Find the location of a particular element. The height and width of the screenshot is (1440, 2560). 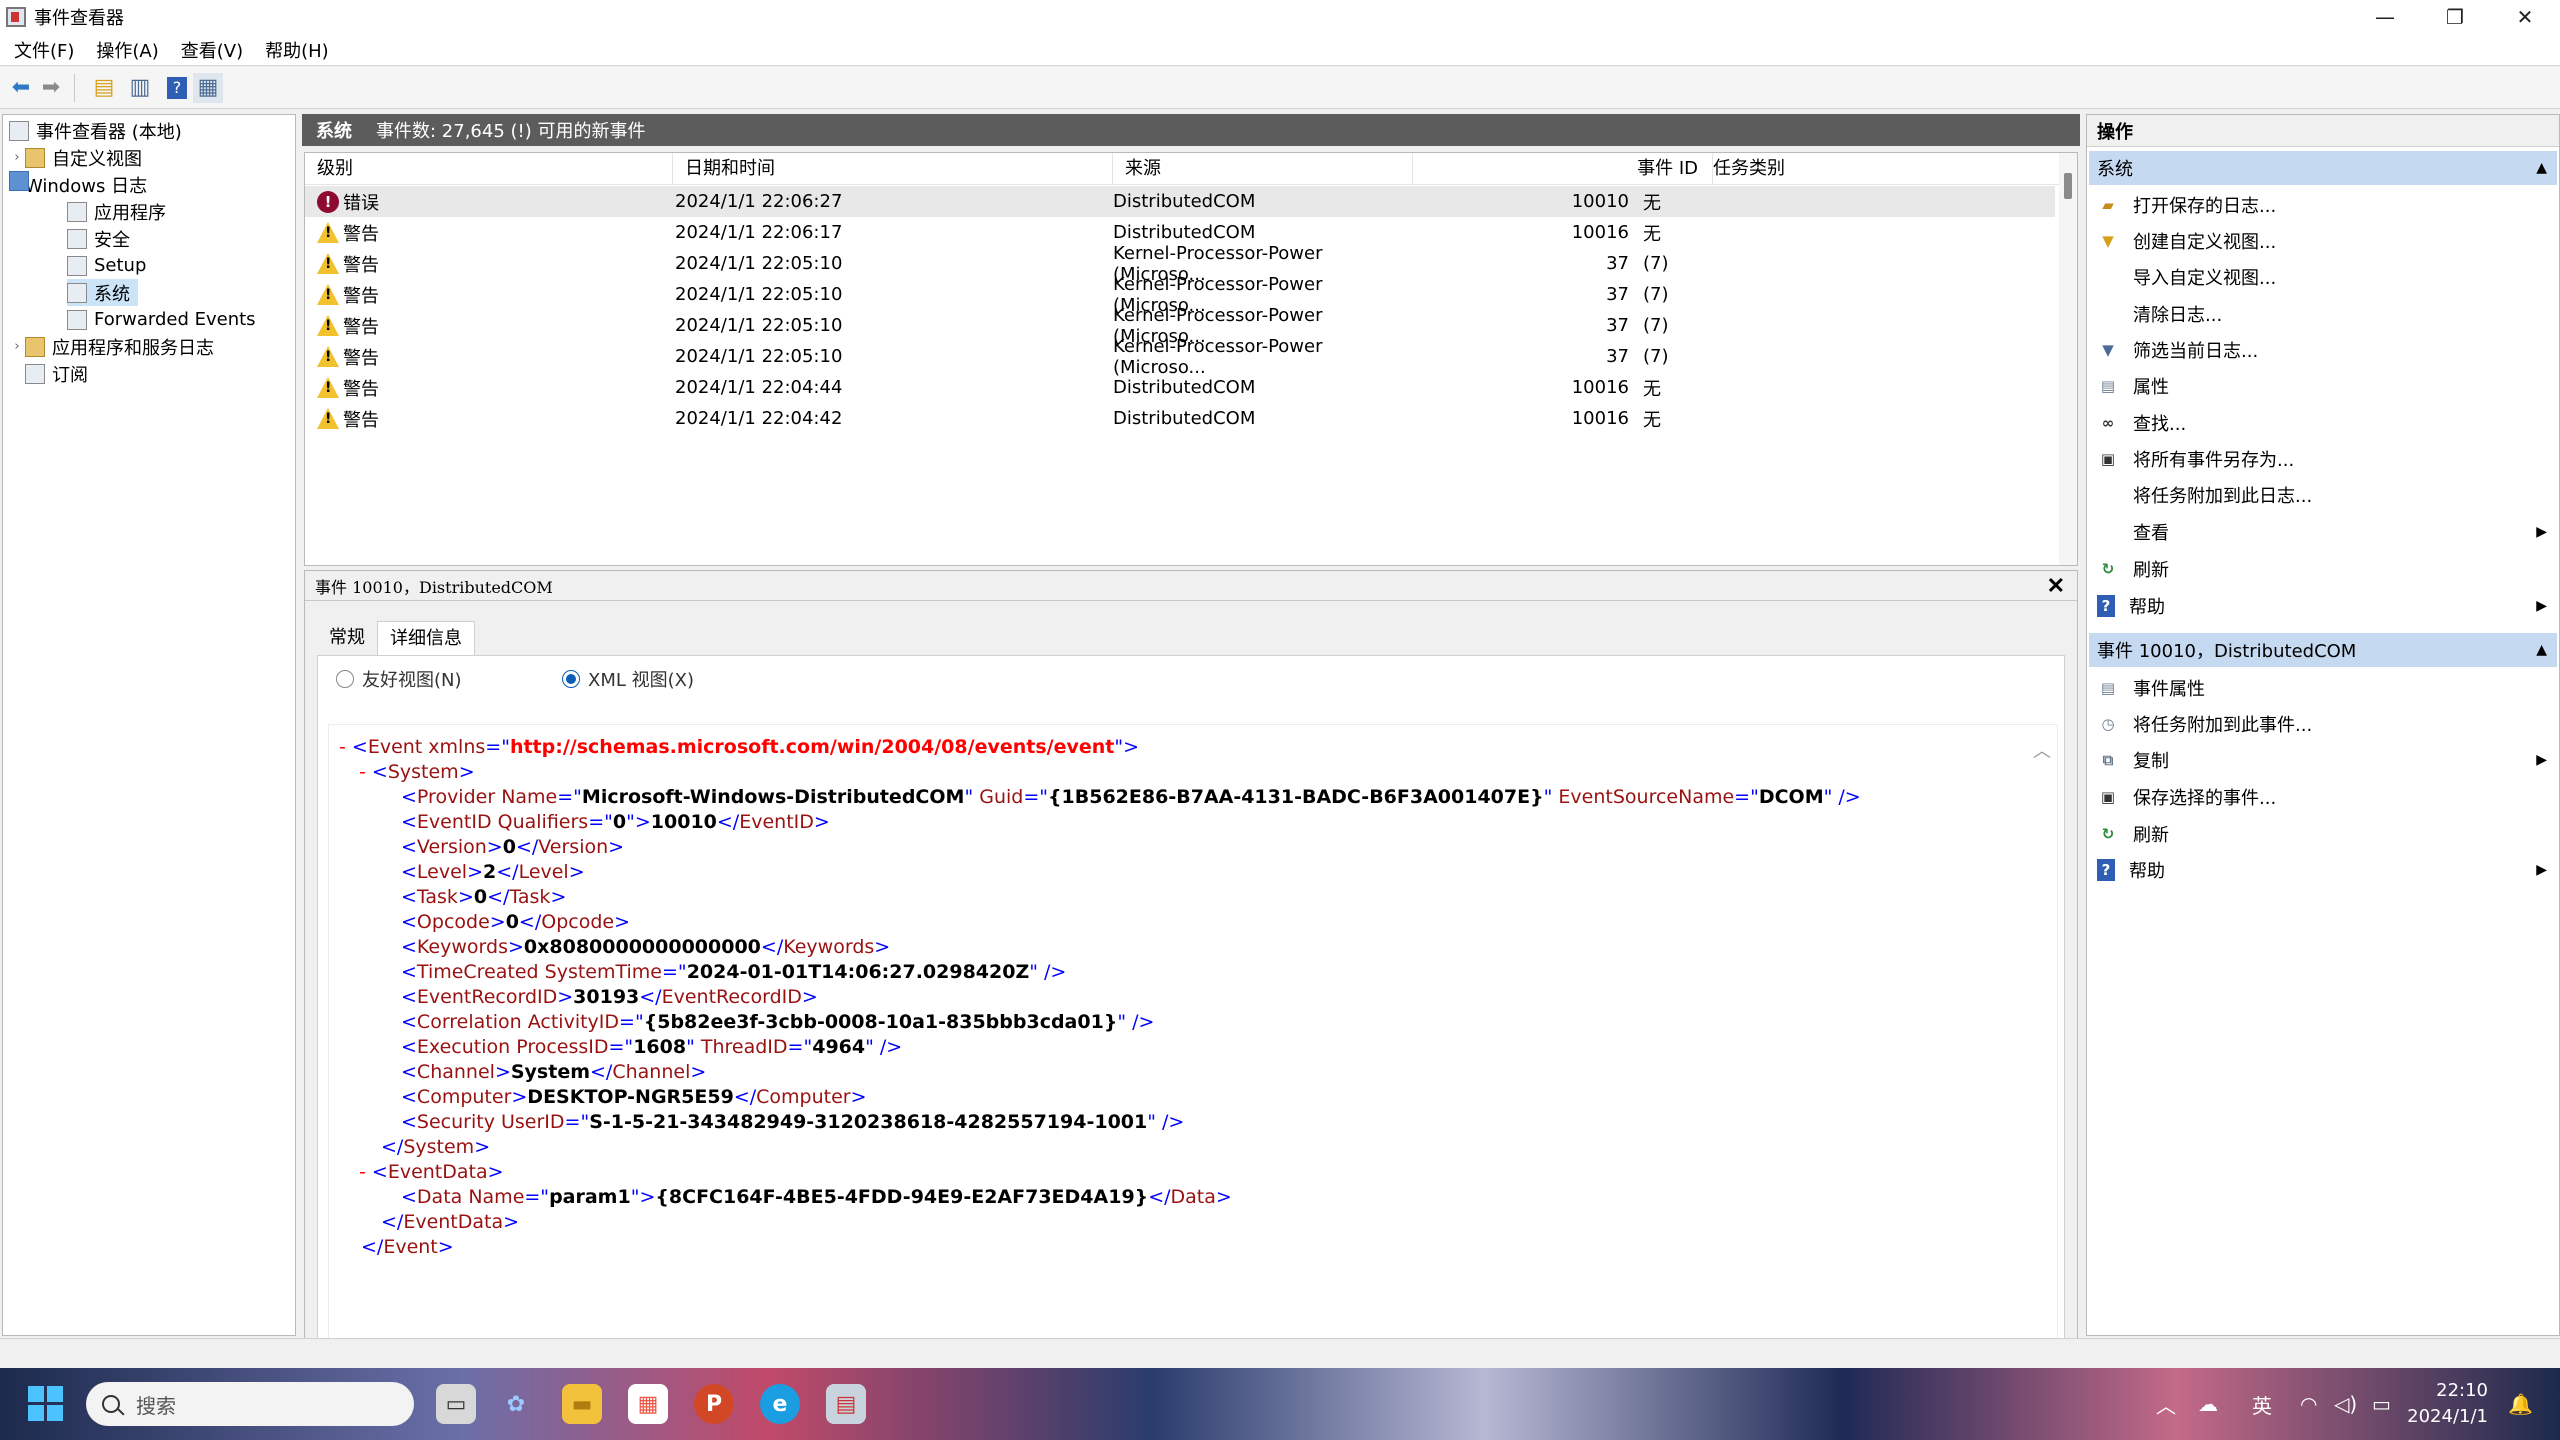

tree-item-root: 事件查看器 (本地) is located at coordinates (95, 130).